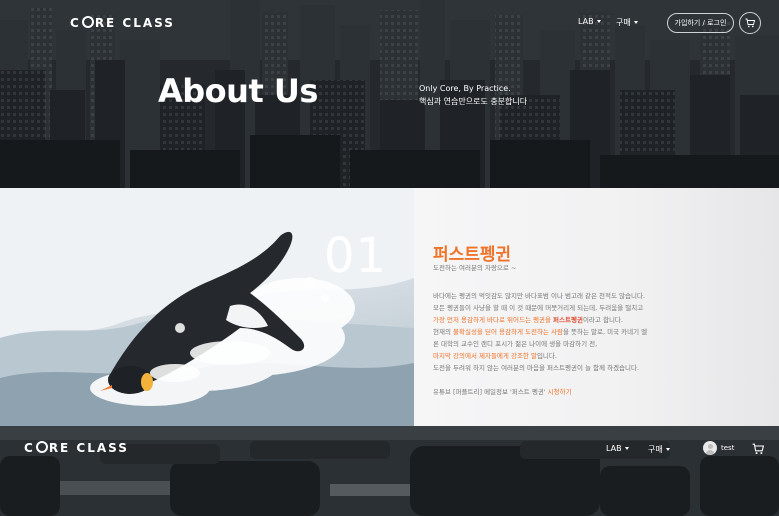 This screenshot has width=779, height=516. I want to click on feature-number: 01, so click(356, 256).